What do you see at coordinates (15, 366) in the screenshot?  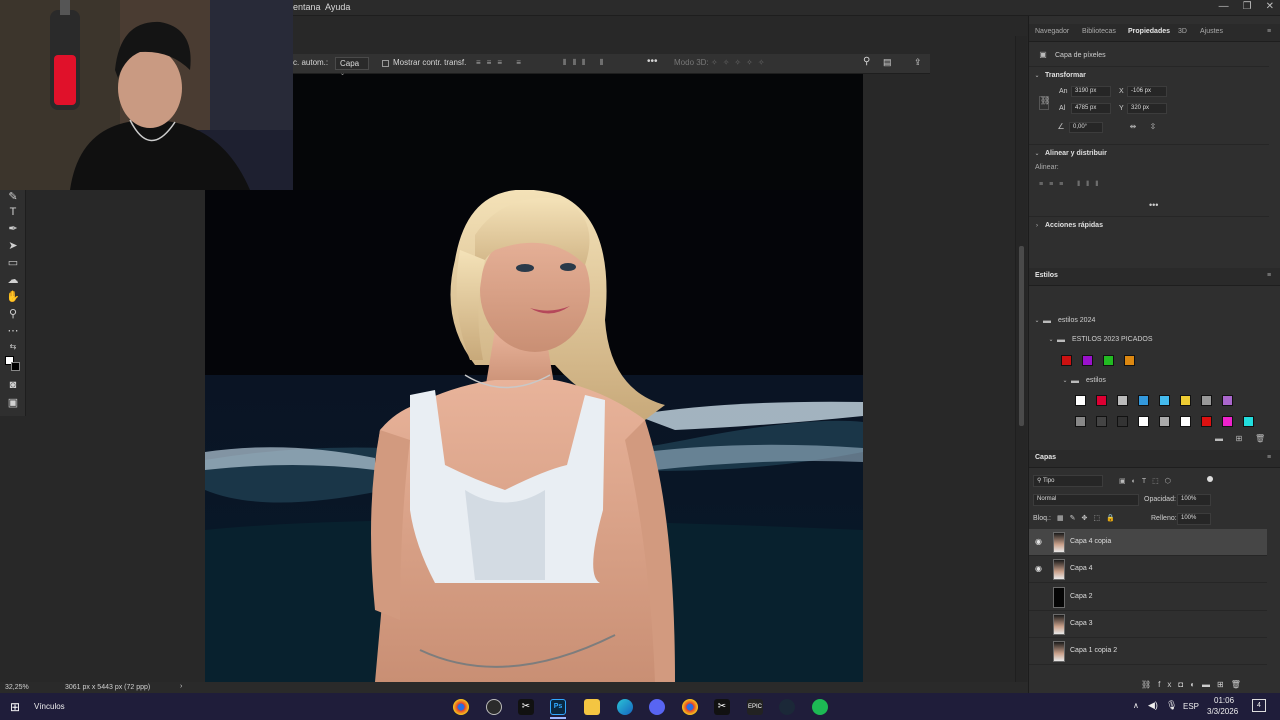 I see `background-color` at bounding box center [15, 366].